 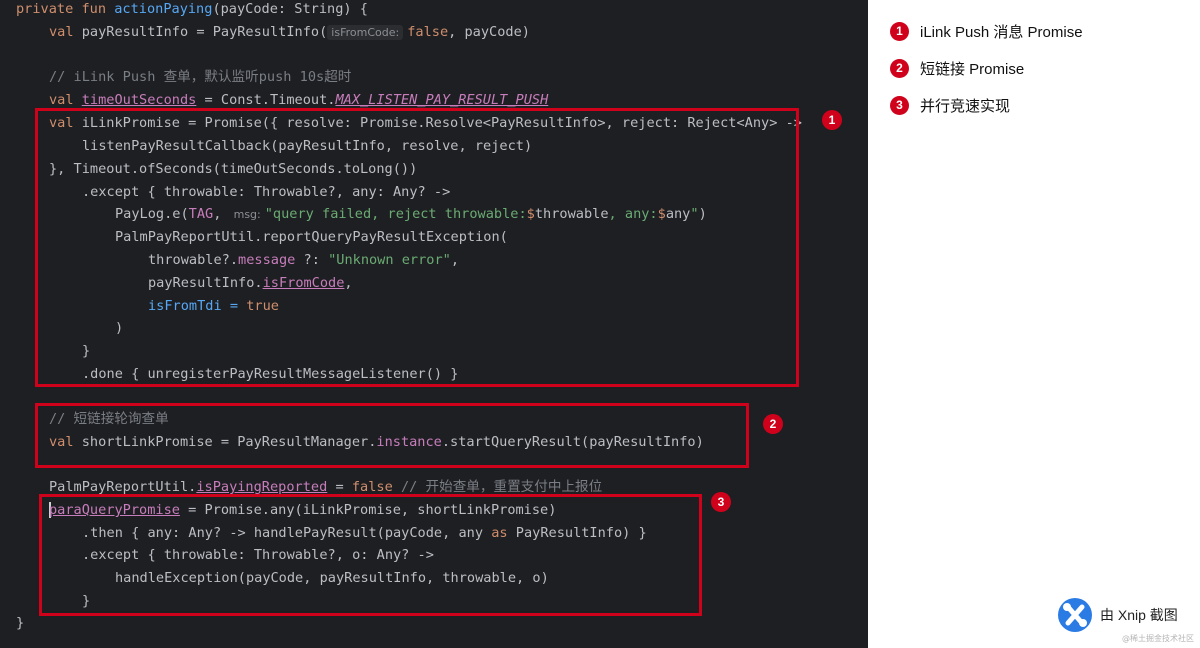 I want to click on code-line: // iLink Push 查单，默认监听push 10s超时, so click(x=200, y=77).